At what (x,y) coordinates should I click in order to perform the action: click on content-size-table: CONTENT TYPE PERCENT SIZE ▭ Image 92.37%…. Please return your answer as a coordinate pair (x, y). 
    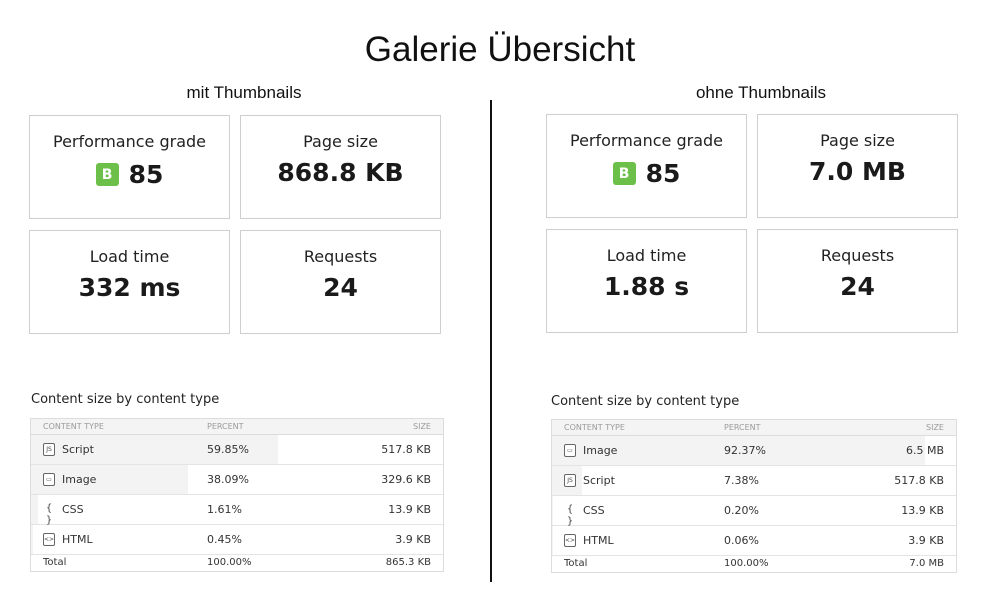
    Looking at the image, I should click on (754, 496).